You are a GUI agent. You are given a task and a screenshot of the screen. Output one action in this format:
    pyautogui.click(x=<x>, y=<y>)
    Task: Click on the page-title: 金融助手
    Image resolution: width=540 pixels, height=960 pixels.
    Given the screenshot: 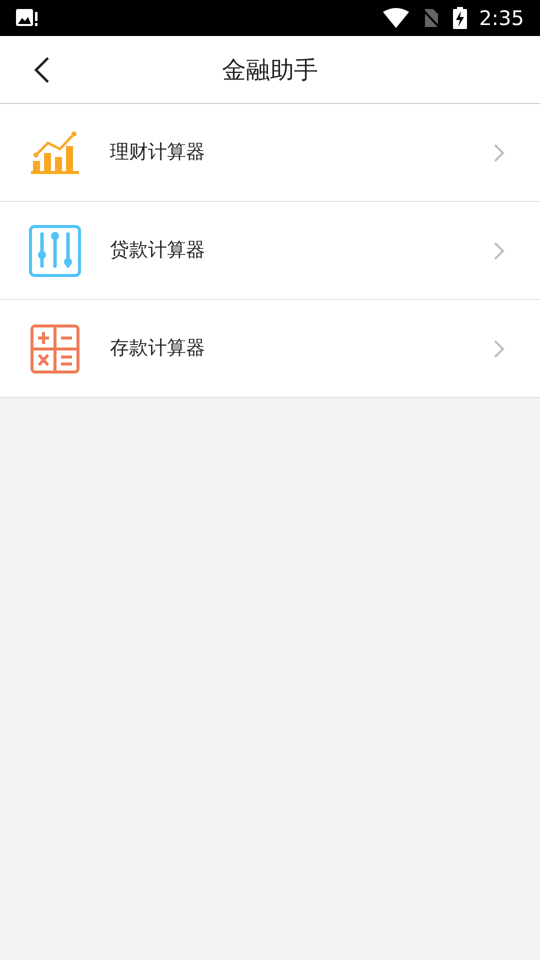 What is the action you would take?
    pyautogui.click(x=270, y=70)
    